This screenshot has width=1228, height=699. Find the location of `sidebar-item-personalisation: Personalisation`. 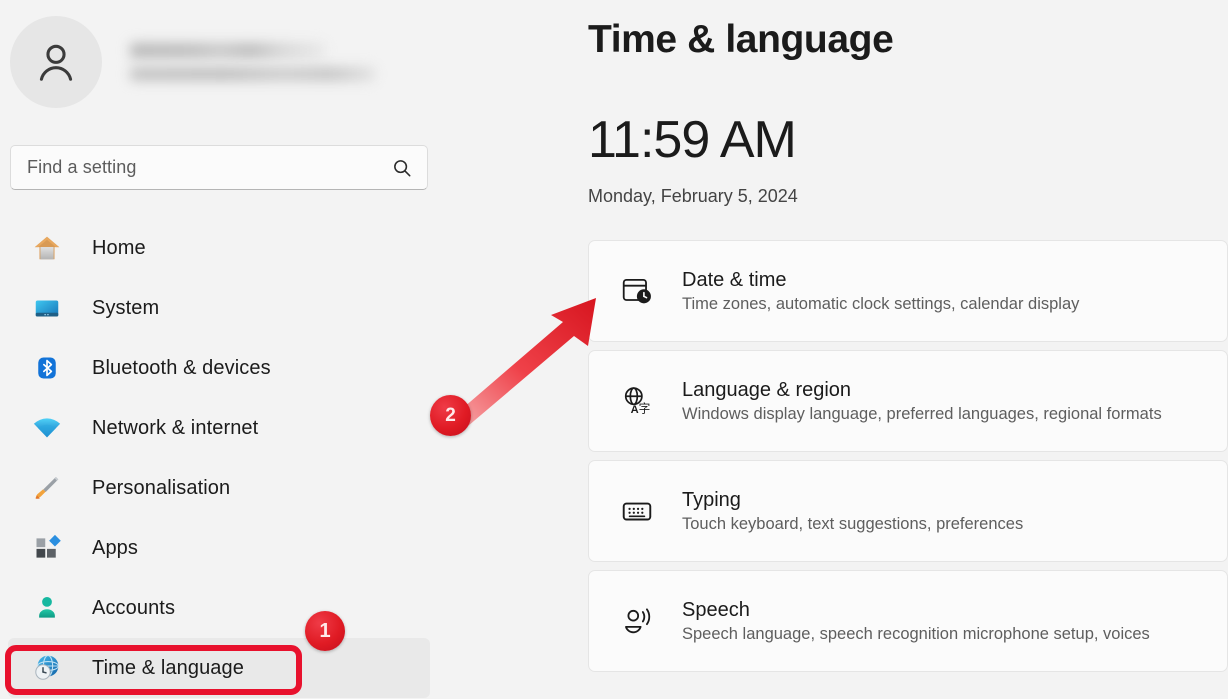

sidebar-item-personalisation: Personalisation is located at coordinates (219, 488).